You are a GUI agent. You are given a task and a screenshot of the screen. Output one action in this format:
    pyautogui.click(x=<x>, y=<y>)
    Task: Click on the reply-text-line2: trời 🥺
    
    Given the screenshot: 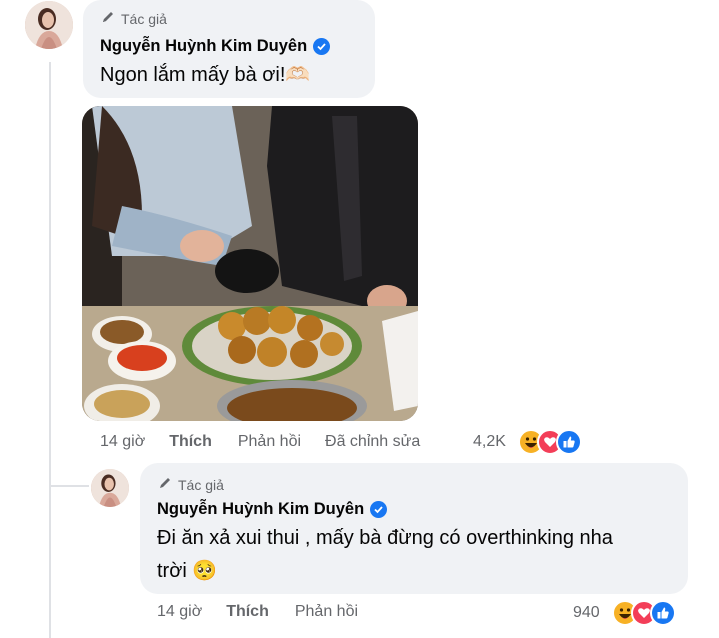 What is the action you would take?
    pyautogui.click(x=187, y=571)
    